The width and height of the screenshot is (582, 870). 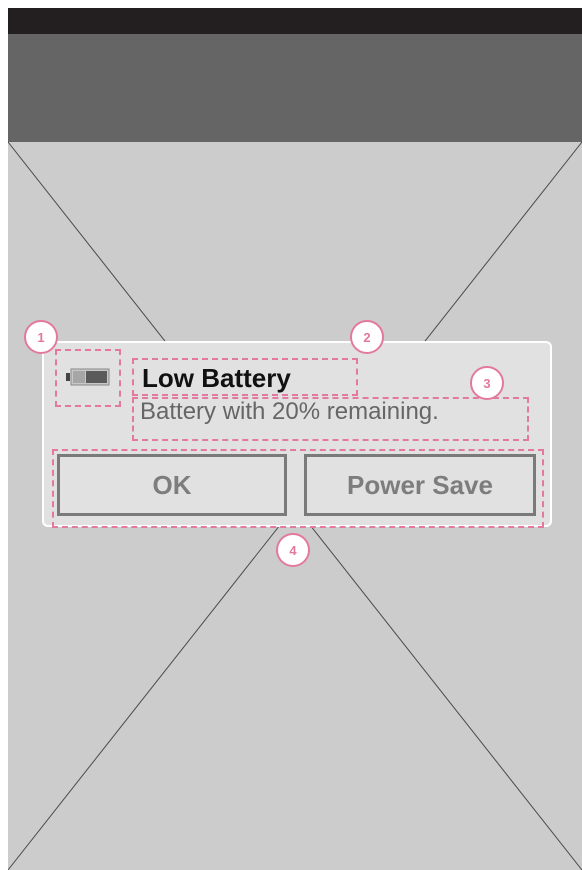 What do you see at coordinates (41, 337) in the screenshot?
I see `callout-marker-1: 1` at bounding box center [41, 337].